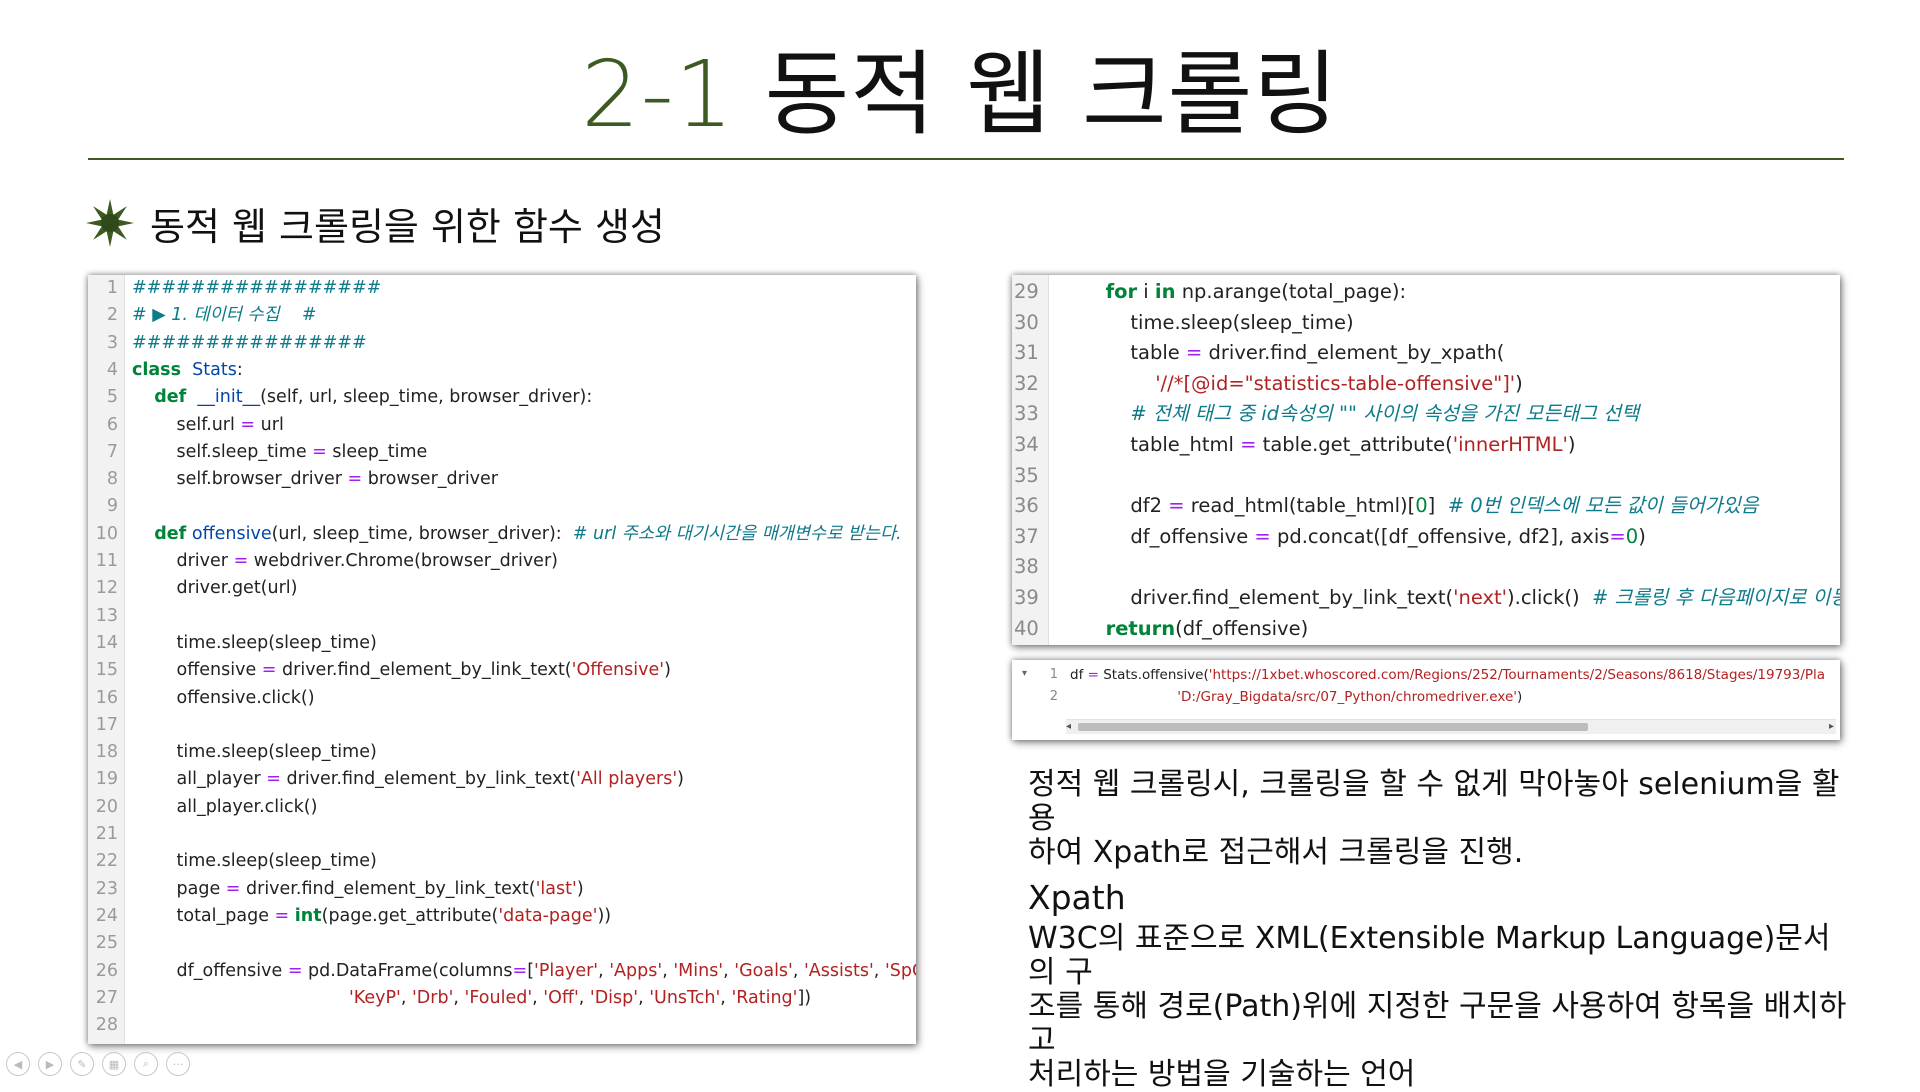 The height and width of the screenshot is (1092, 1920). What do you see at coordinates (685, 997) in the screenshot?
I see `code-token: 'UnsTch'` at bounding box center [685, 997].